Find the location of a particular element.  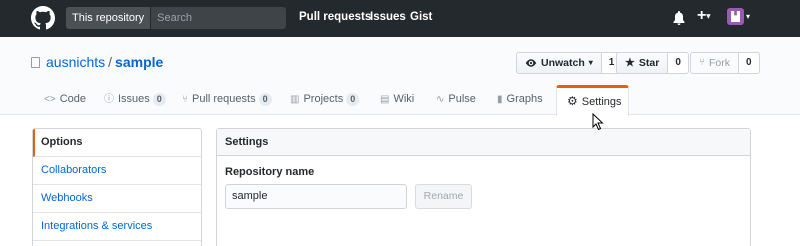

star-button: ★ Star is located at coordinates (642, 63).